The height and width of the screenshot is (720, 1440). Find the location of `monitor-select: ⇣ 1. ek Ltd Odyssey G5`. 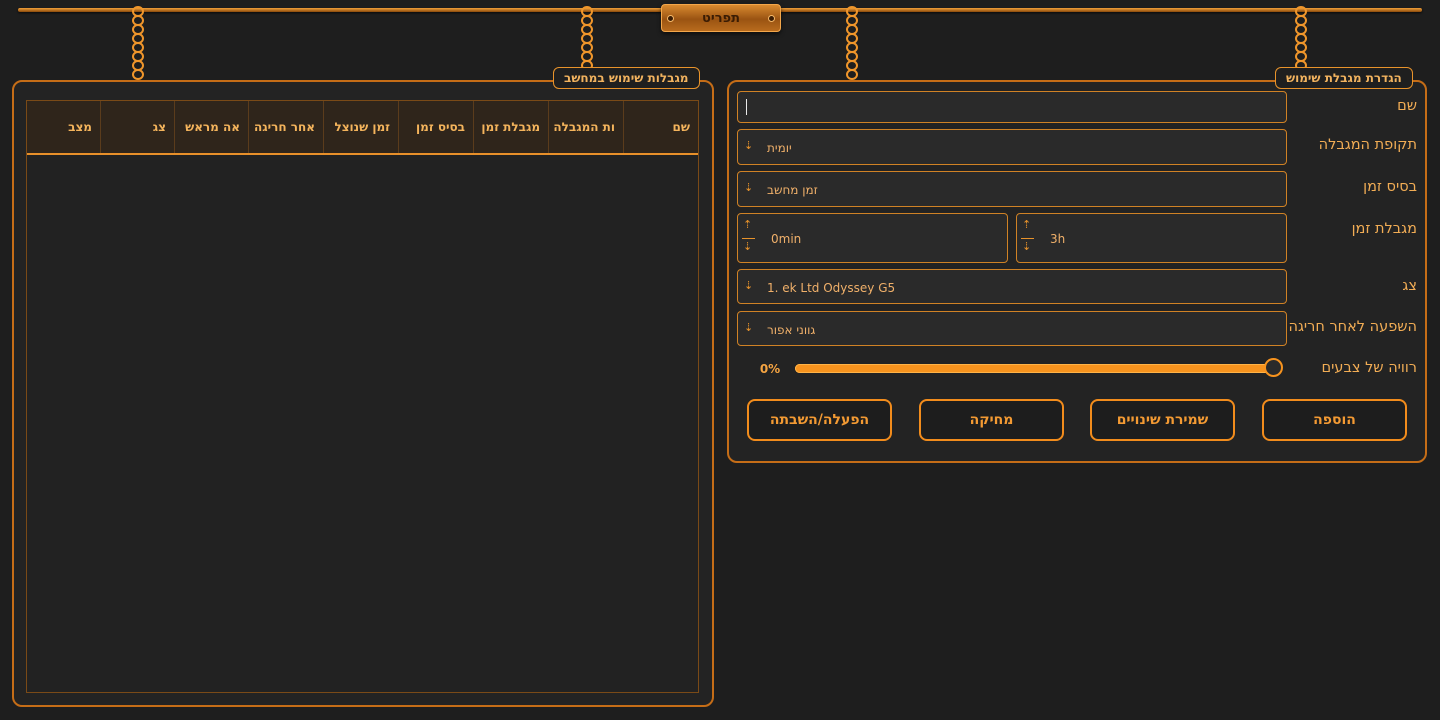

monitor-select: ⇣ 1. ek Ltd Odyssey G5 is located at coordinates (1012, 286).